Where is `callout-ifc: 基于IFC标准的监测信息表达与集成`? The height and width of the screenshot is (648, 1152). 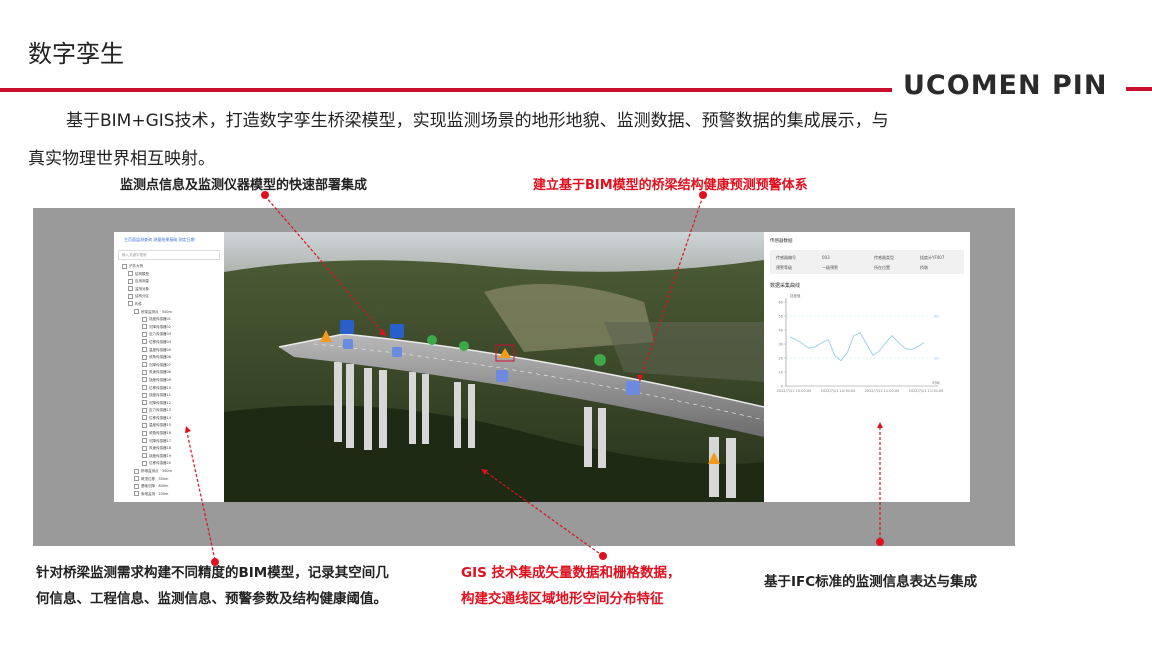 callout-ifc: 基于IFC标准的监测信息表达与集成 is located at coordinates (871, 582).